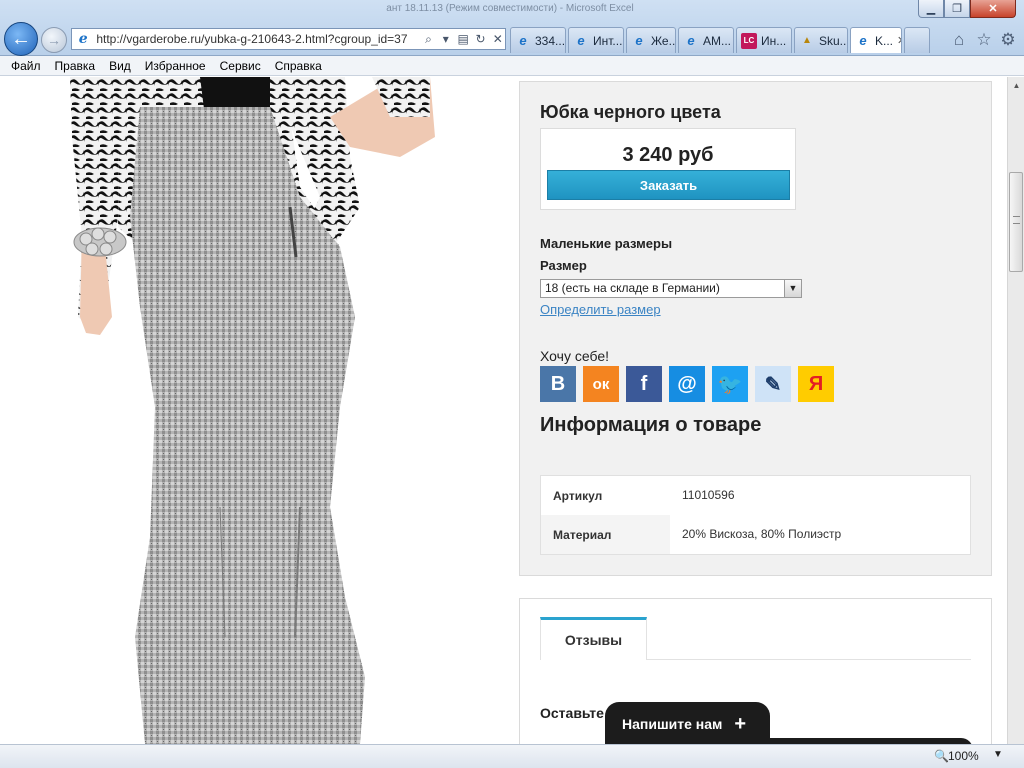 Image resolution: width=1024 pixels, height=768 pixels. I want to click on lc-logo-icon: LC, so click(749, 40).